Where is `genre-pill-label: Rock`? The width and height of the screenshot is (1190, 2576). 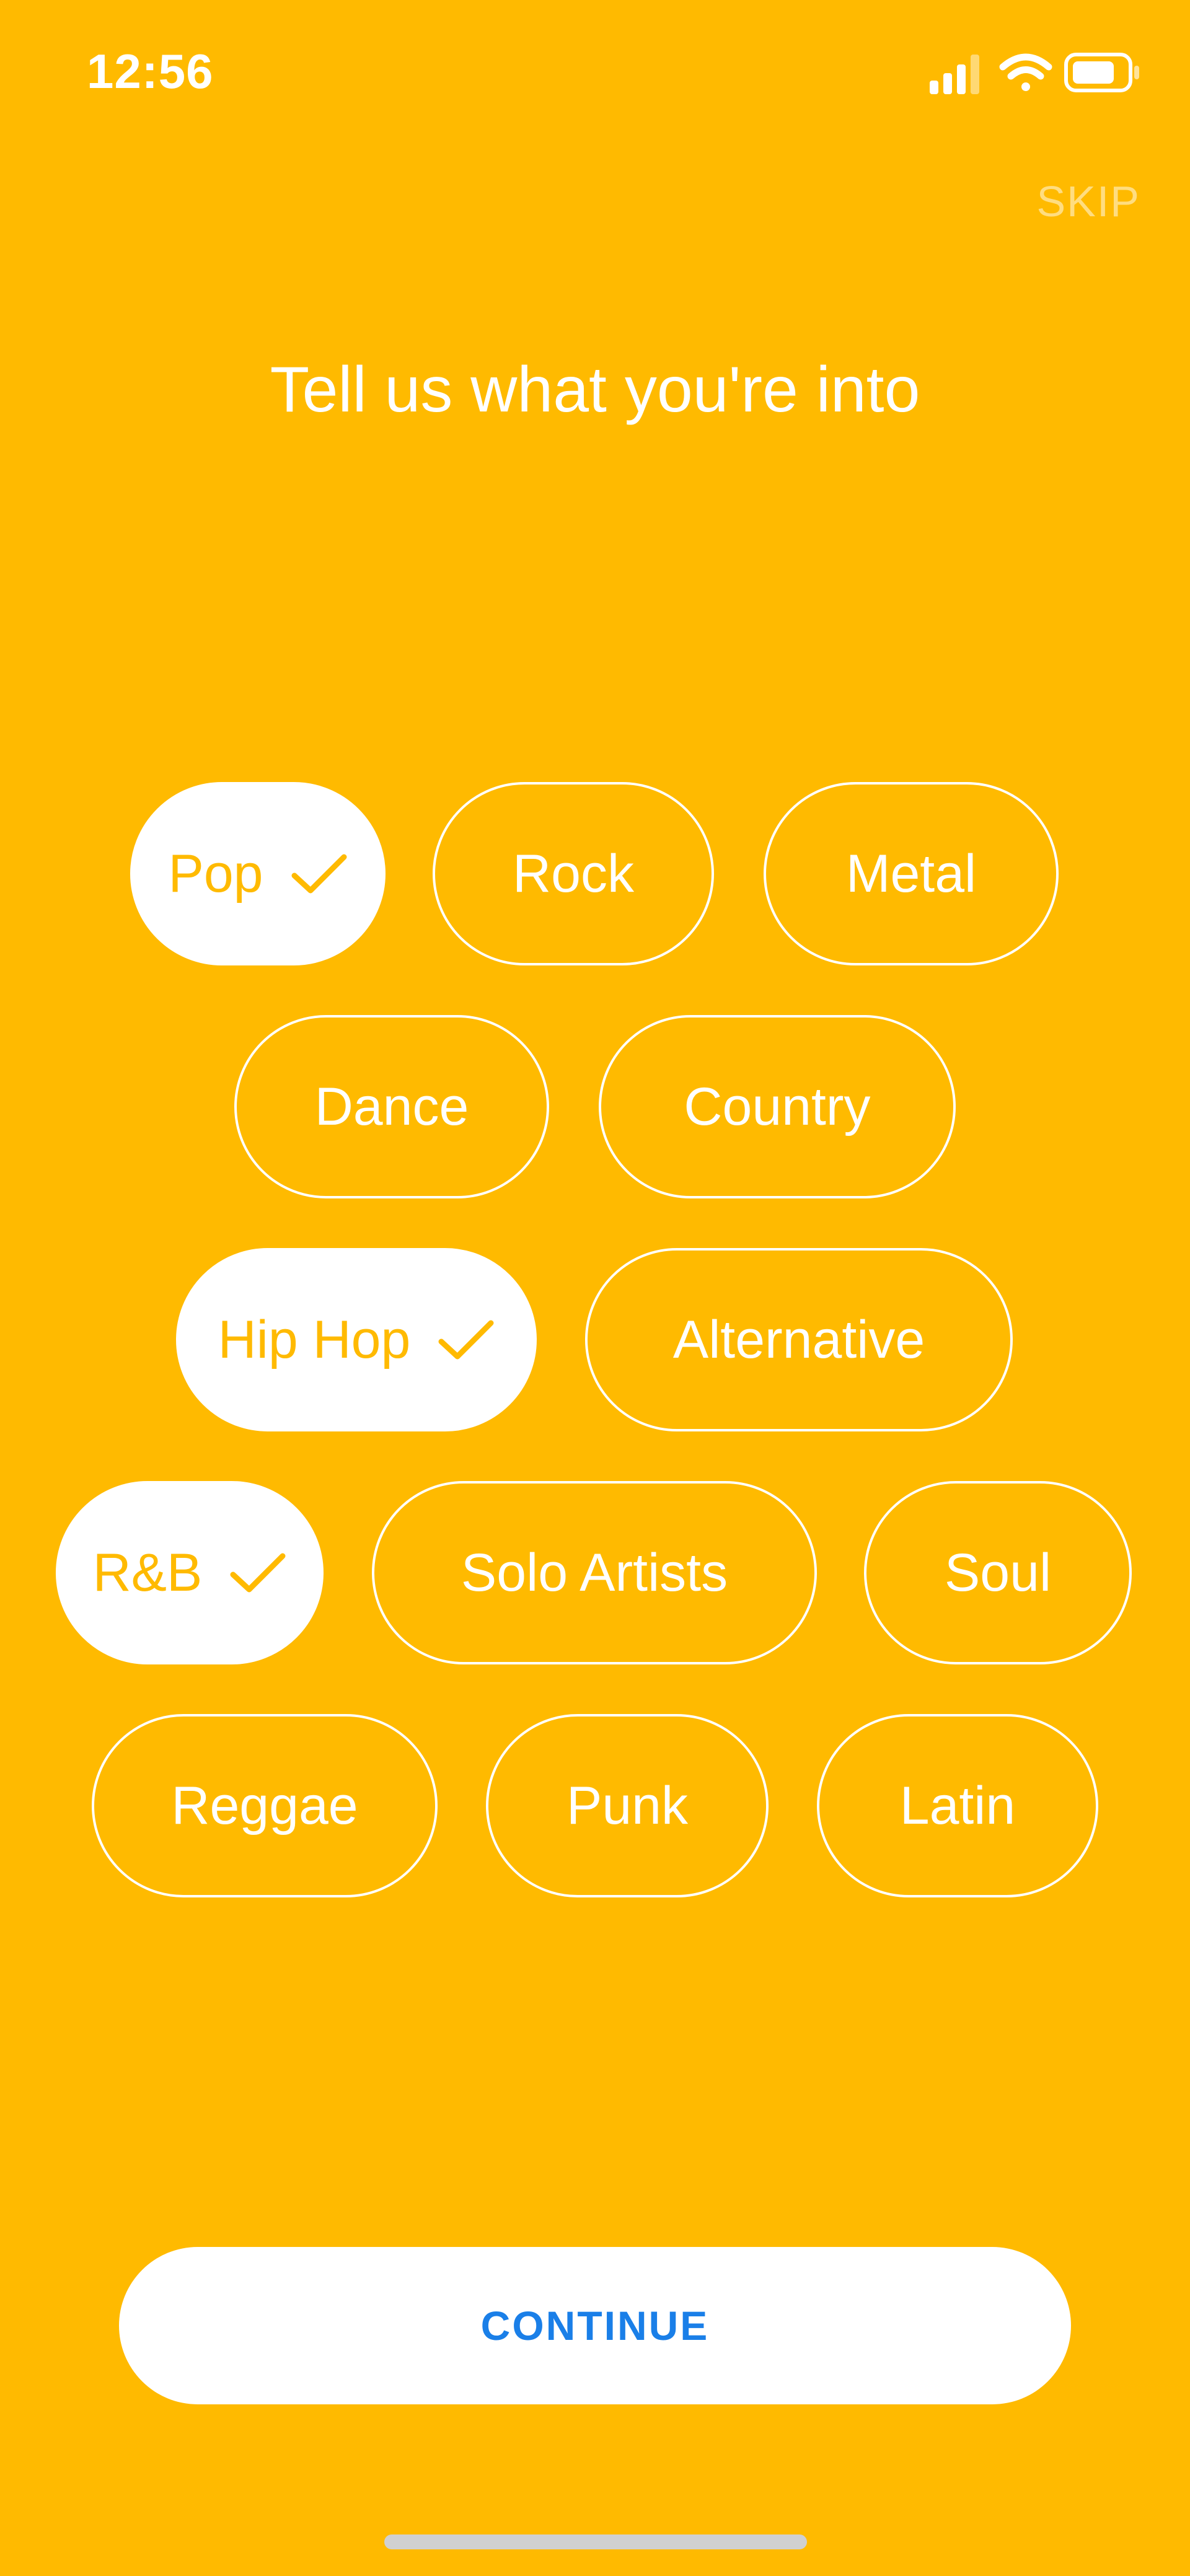
genre-pill-label: Rock is located at coordinates (573, 873).